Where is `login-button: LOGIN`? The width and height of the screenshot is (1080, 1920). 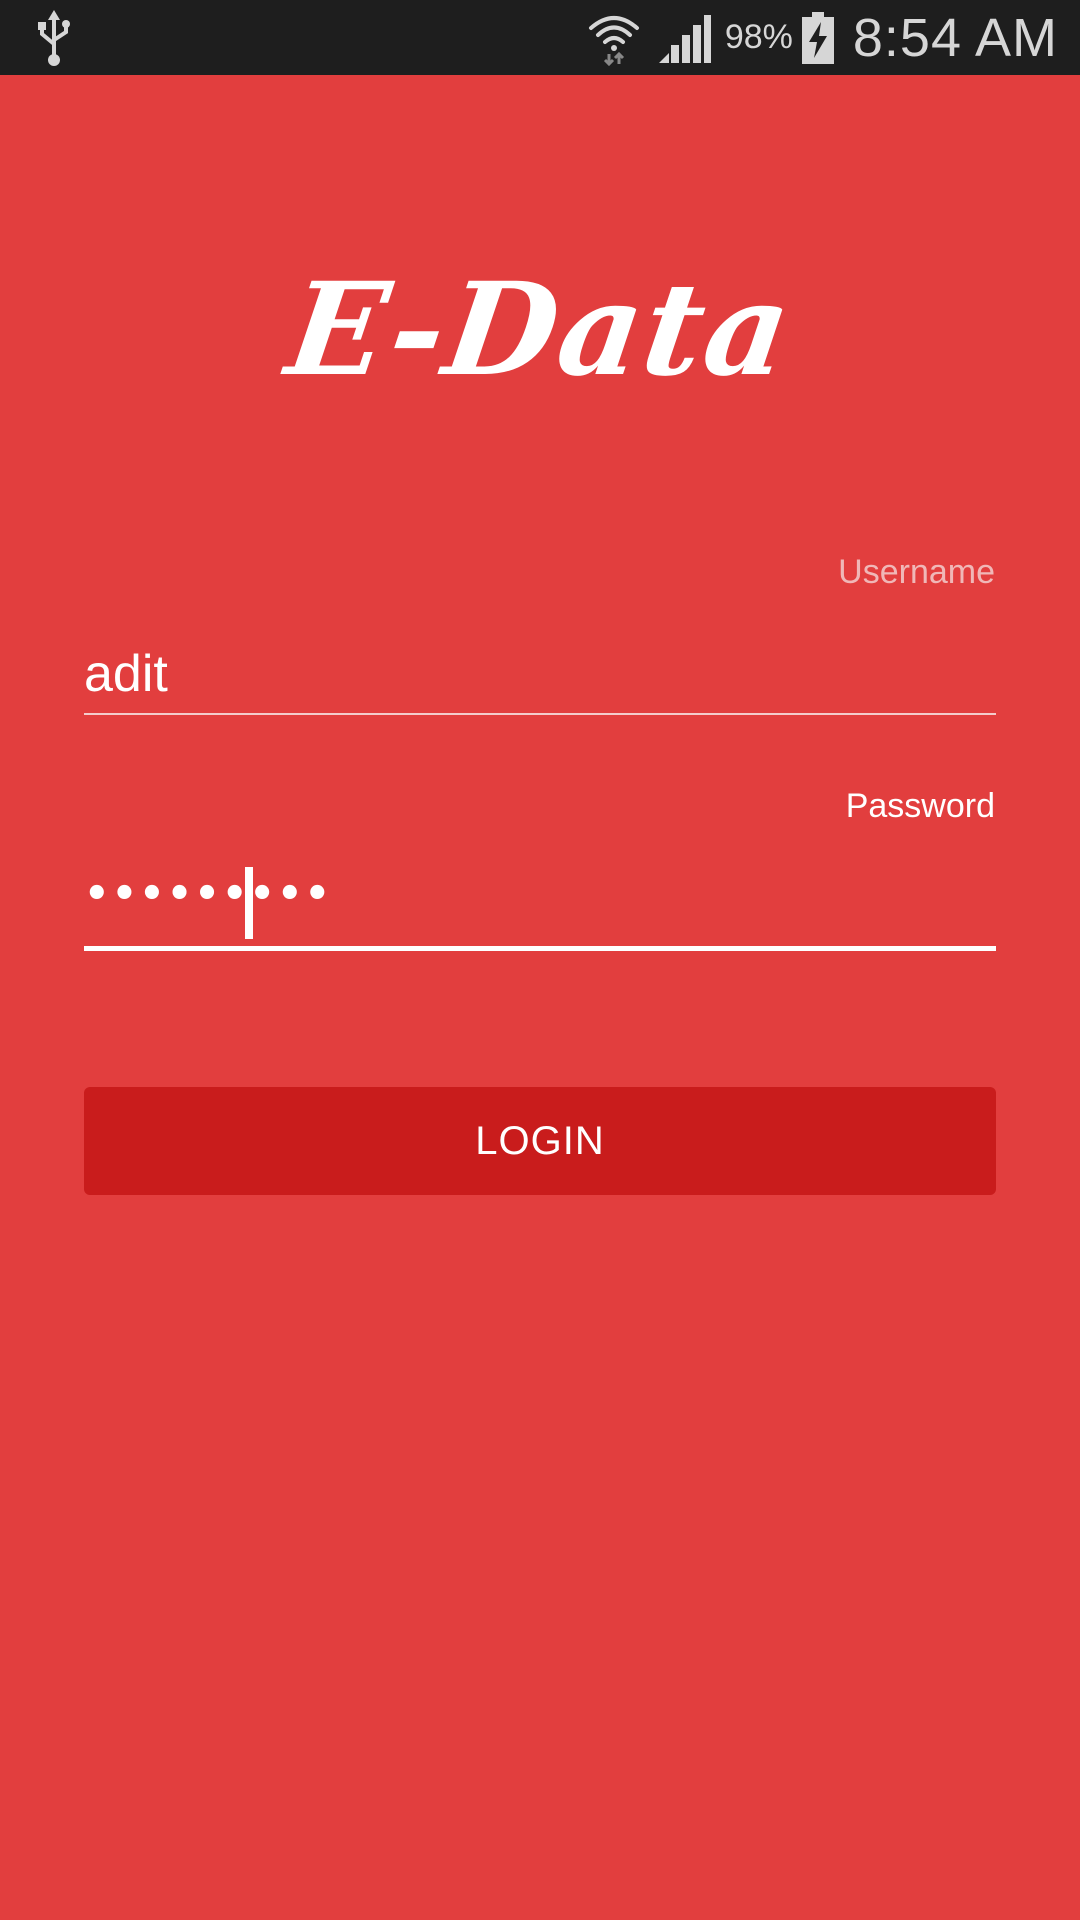 login-button: LOGIN is located at coordinates (540, 1141).